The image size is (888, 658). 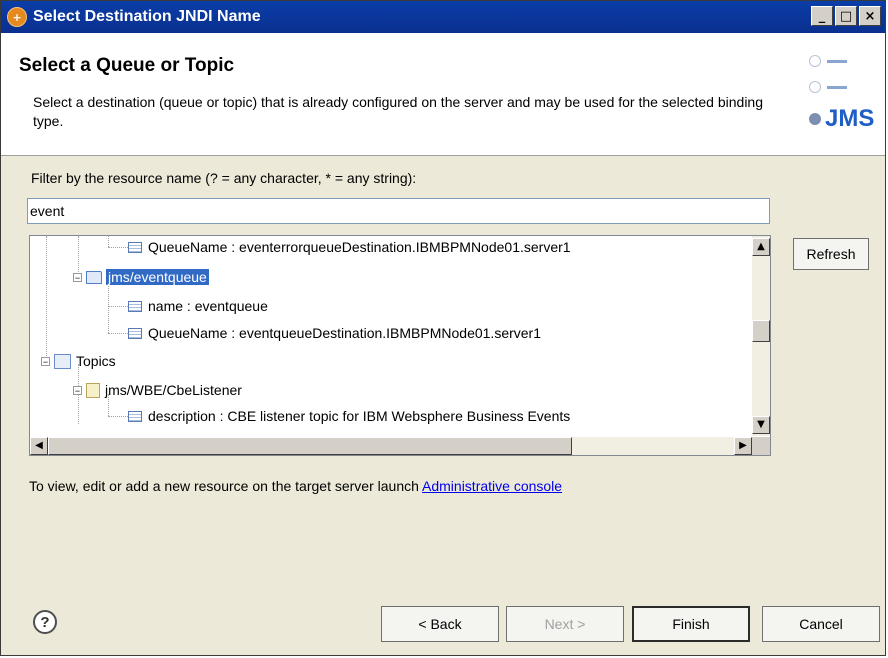 I want to click on tree-item-jms-eventqueue: − jms/eventqueue, so click(x=141, y=277).